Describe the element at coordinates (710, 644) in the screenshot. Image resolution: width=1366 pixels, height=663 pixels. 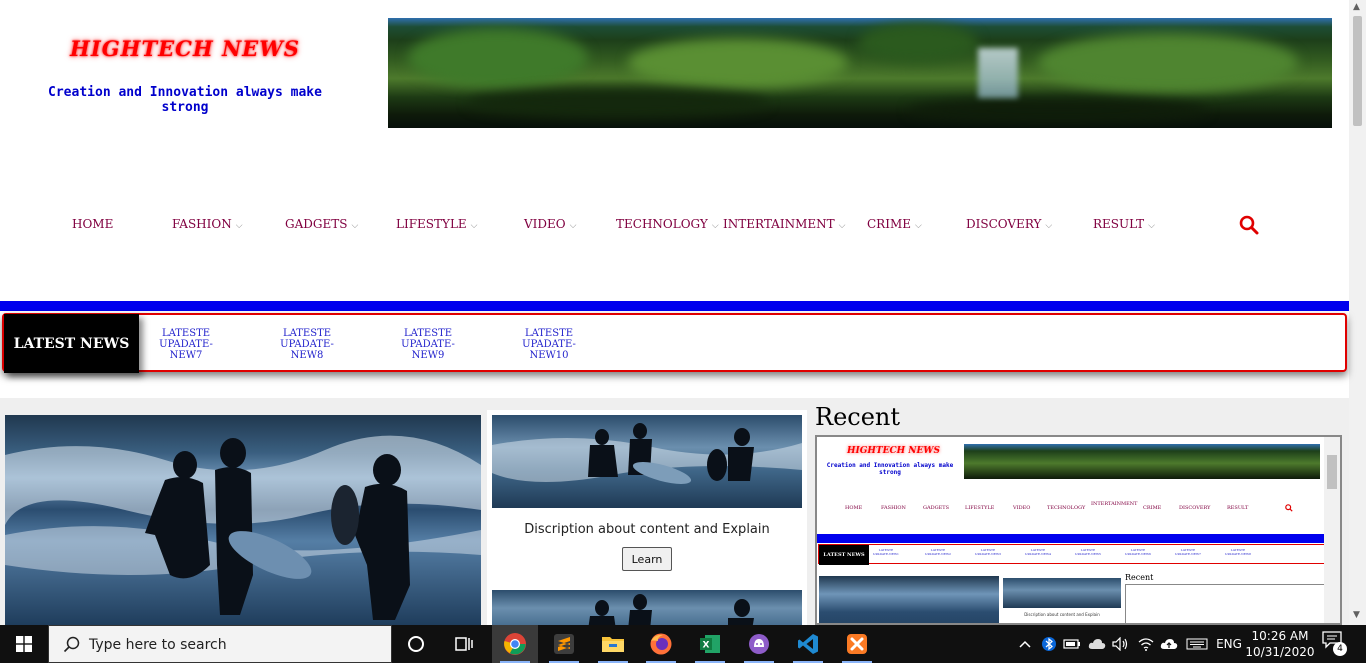
I see `excel-icon: X` at that location.